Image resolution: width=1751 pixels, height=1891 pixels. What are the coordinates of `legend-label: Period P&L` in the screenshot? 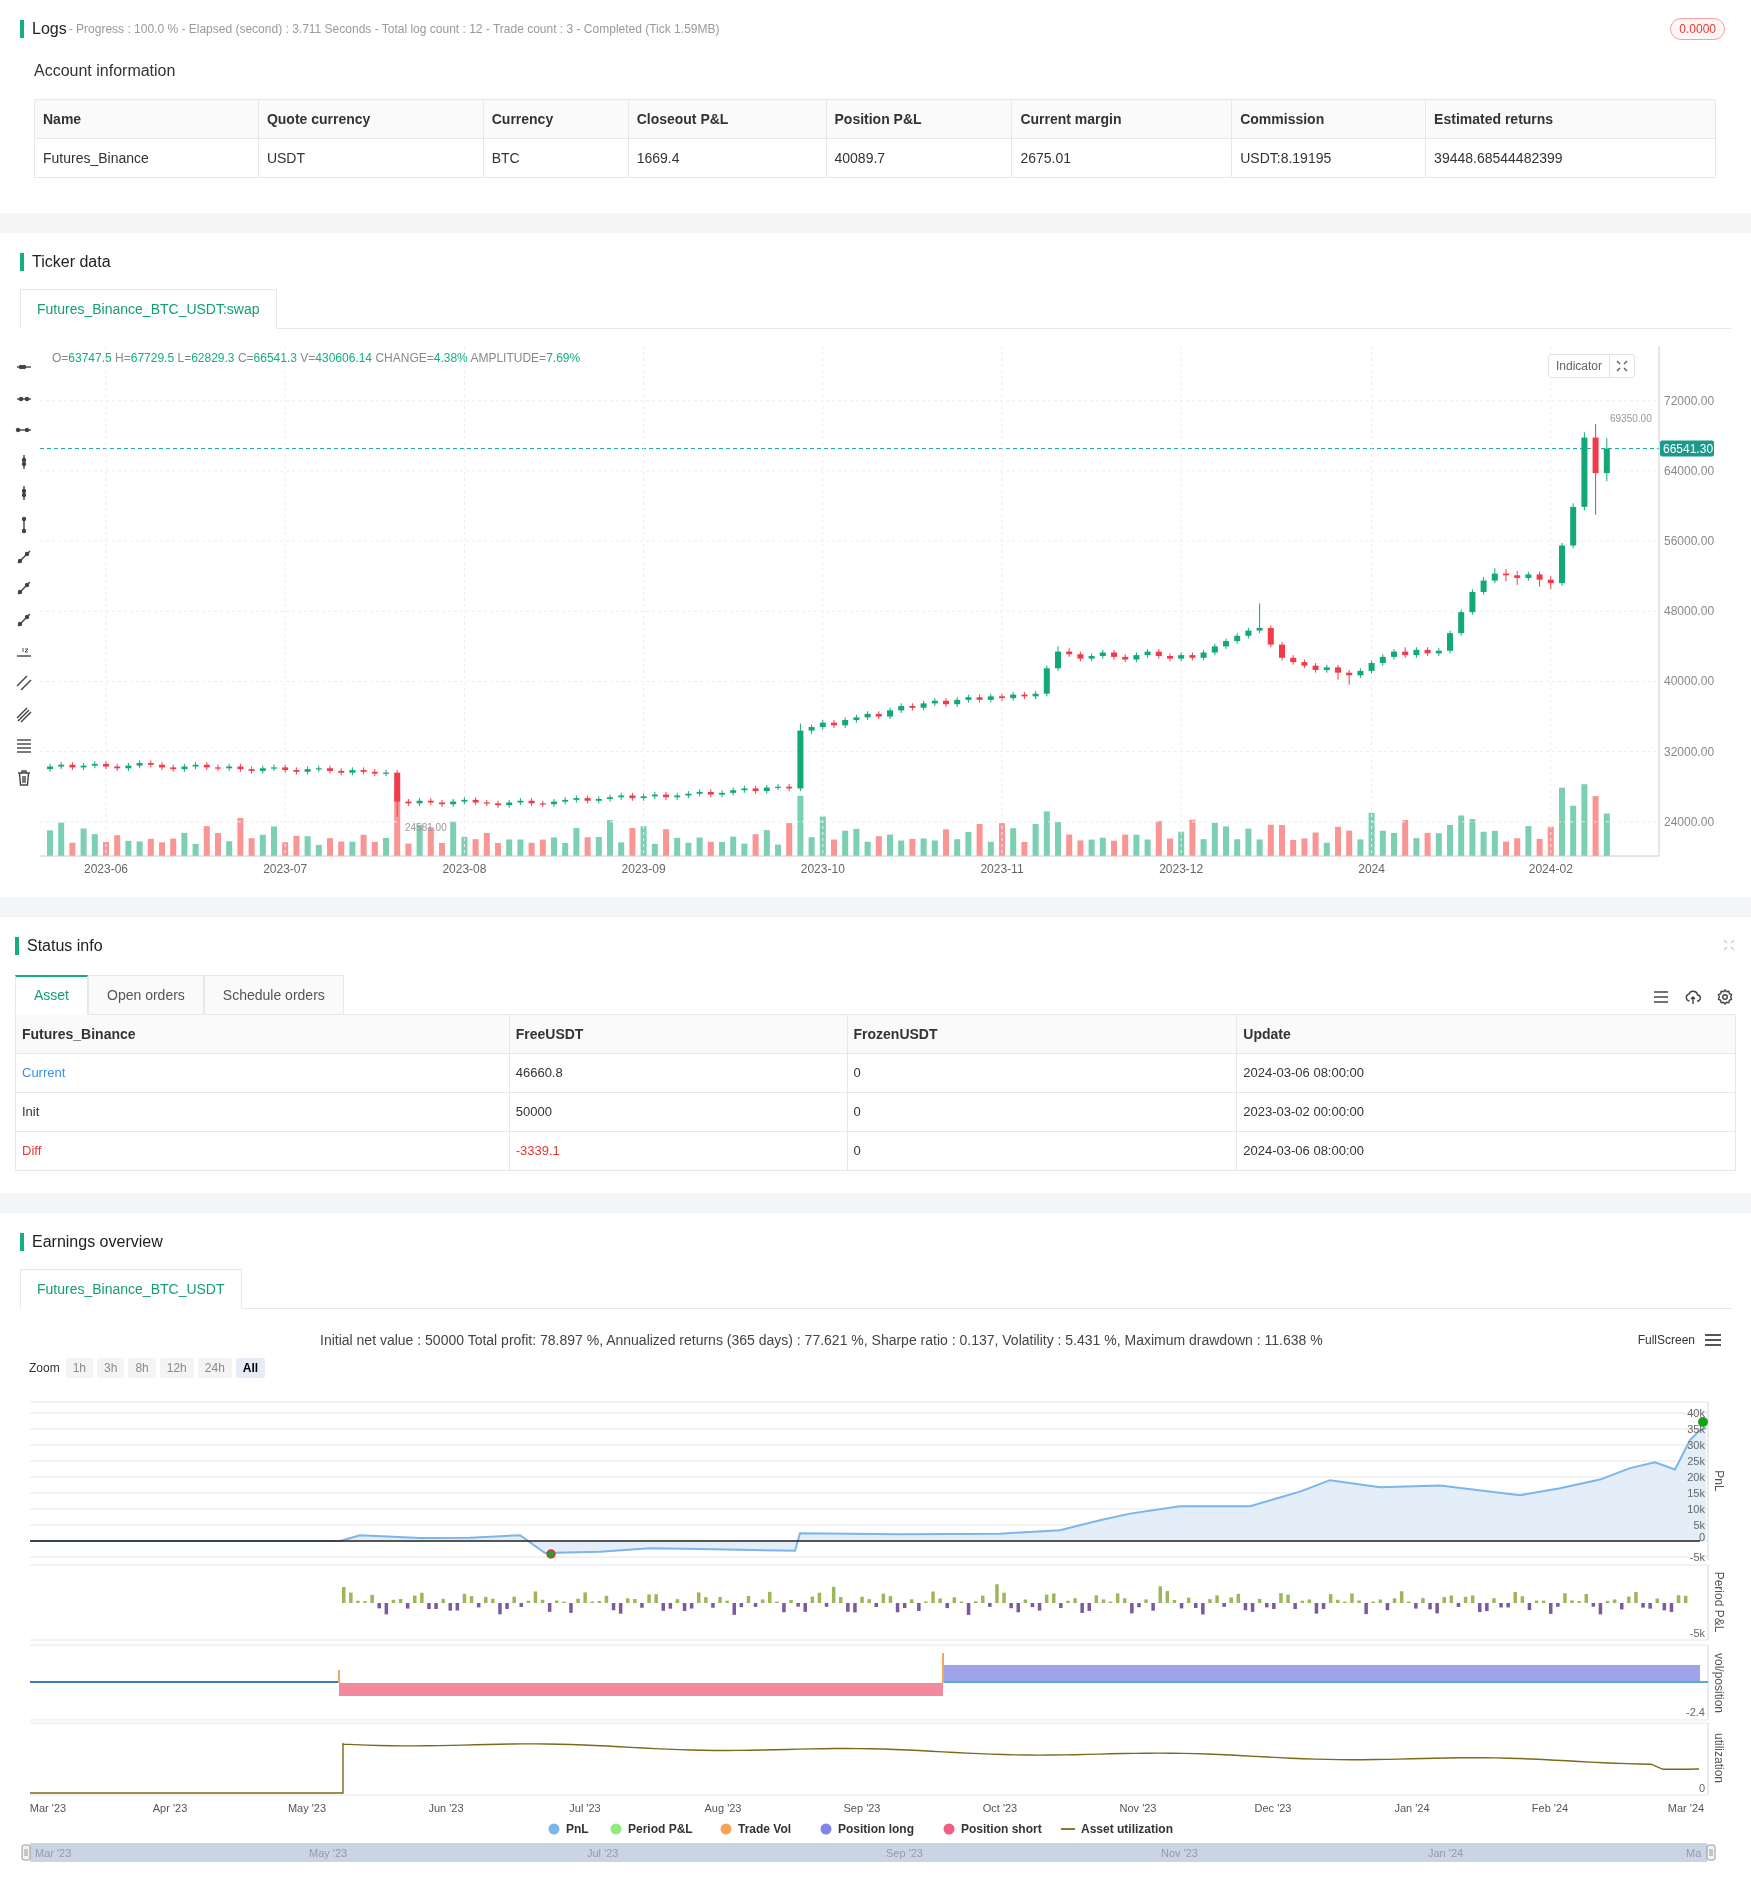 It's located at (660, 1829).